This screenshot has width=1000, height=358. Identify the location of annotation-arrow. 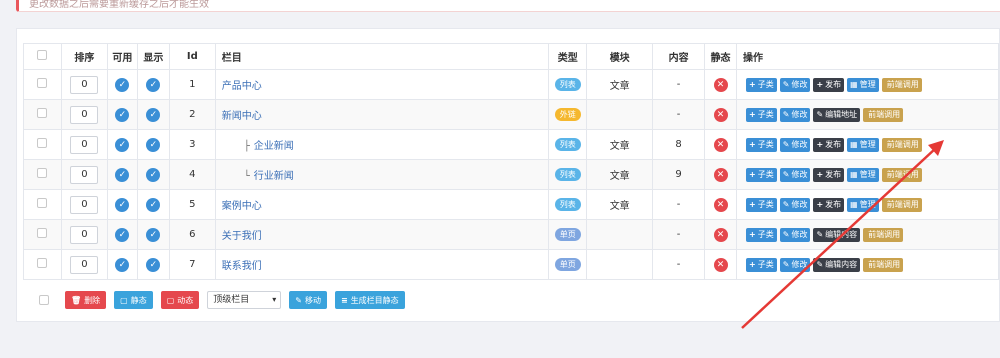
(842, 234).